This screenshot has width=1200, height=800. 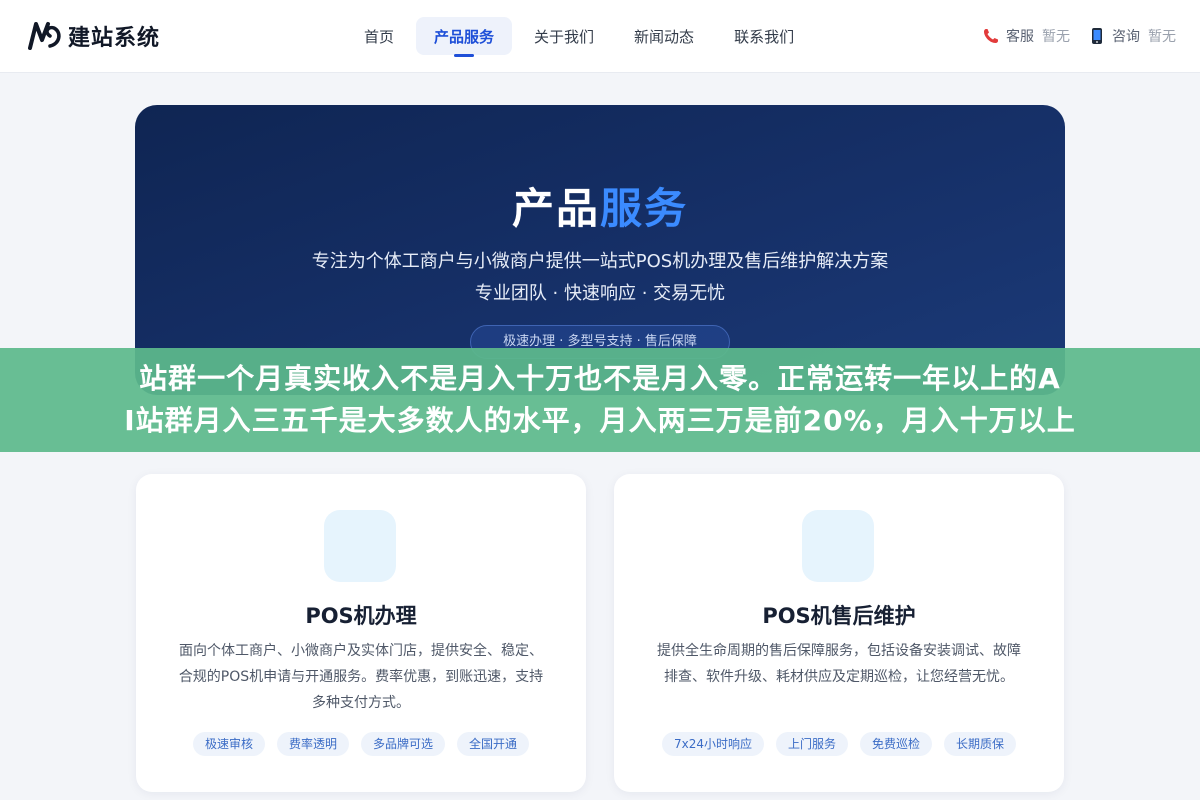 I want to click on banner-line-2: I站群月入三五千是大多数人的水平，月入两三万是前20%，月入十万以上, so click(x=600, y=420).